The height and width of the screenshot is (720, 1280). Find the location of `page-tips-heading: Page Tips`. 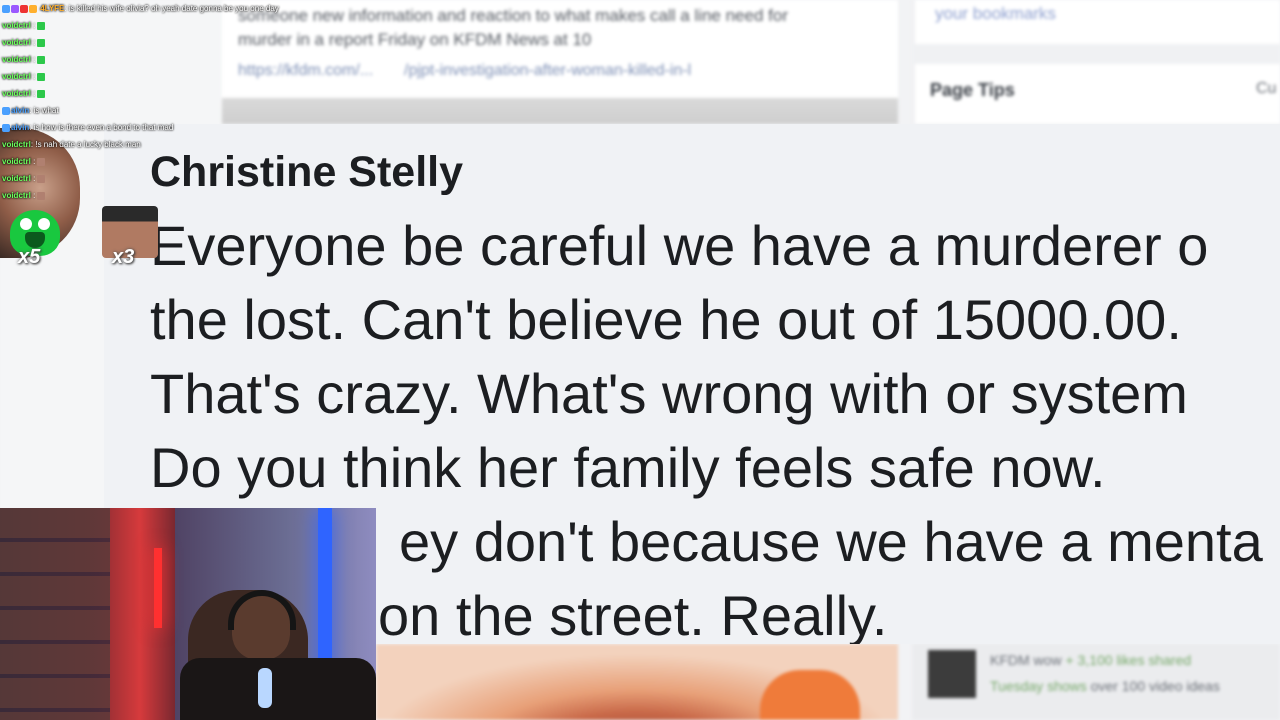

page-tips-heading: Page Tips is located at coordinates (972, 90).